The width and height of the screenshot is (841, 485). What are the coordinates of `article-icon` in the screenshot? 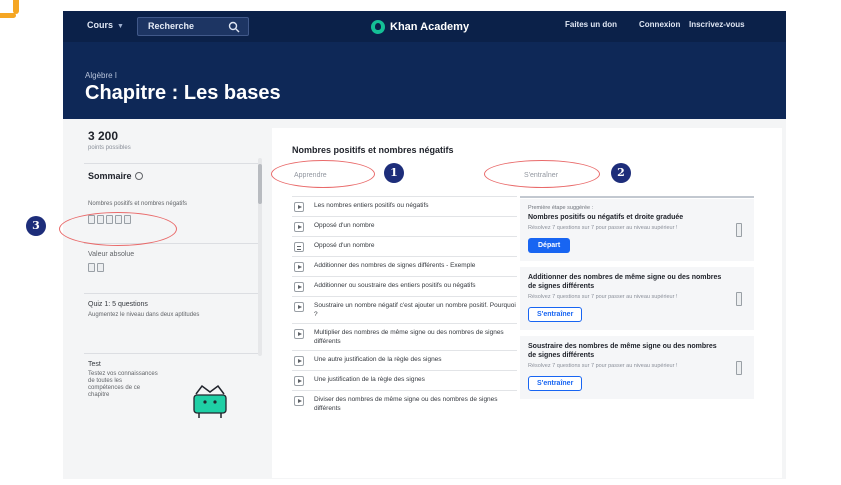 It's located at (299, 247).